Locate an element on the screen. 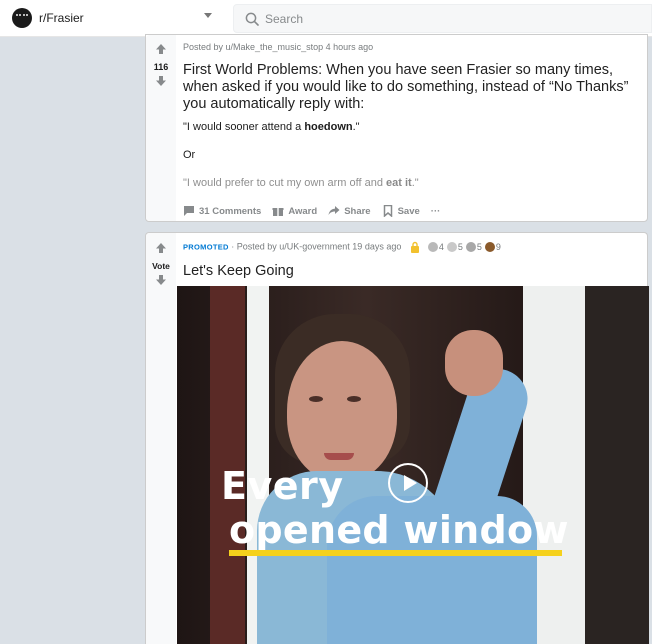 This screenshot has width=652, height=644. vote-count: 116 is located at coordinates (161, 67).